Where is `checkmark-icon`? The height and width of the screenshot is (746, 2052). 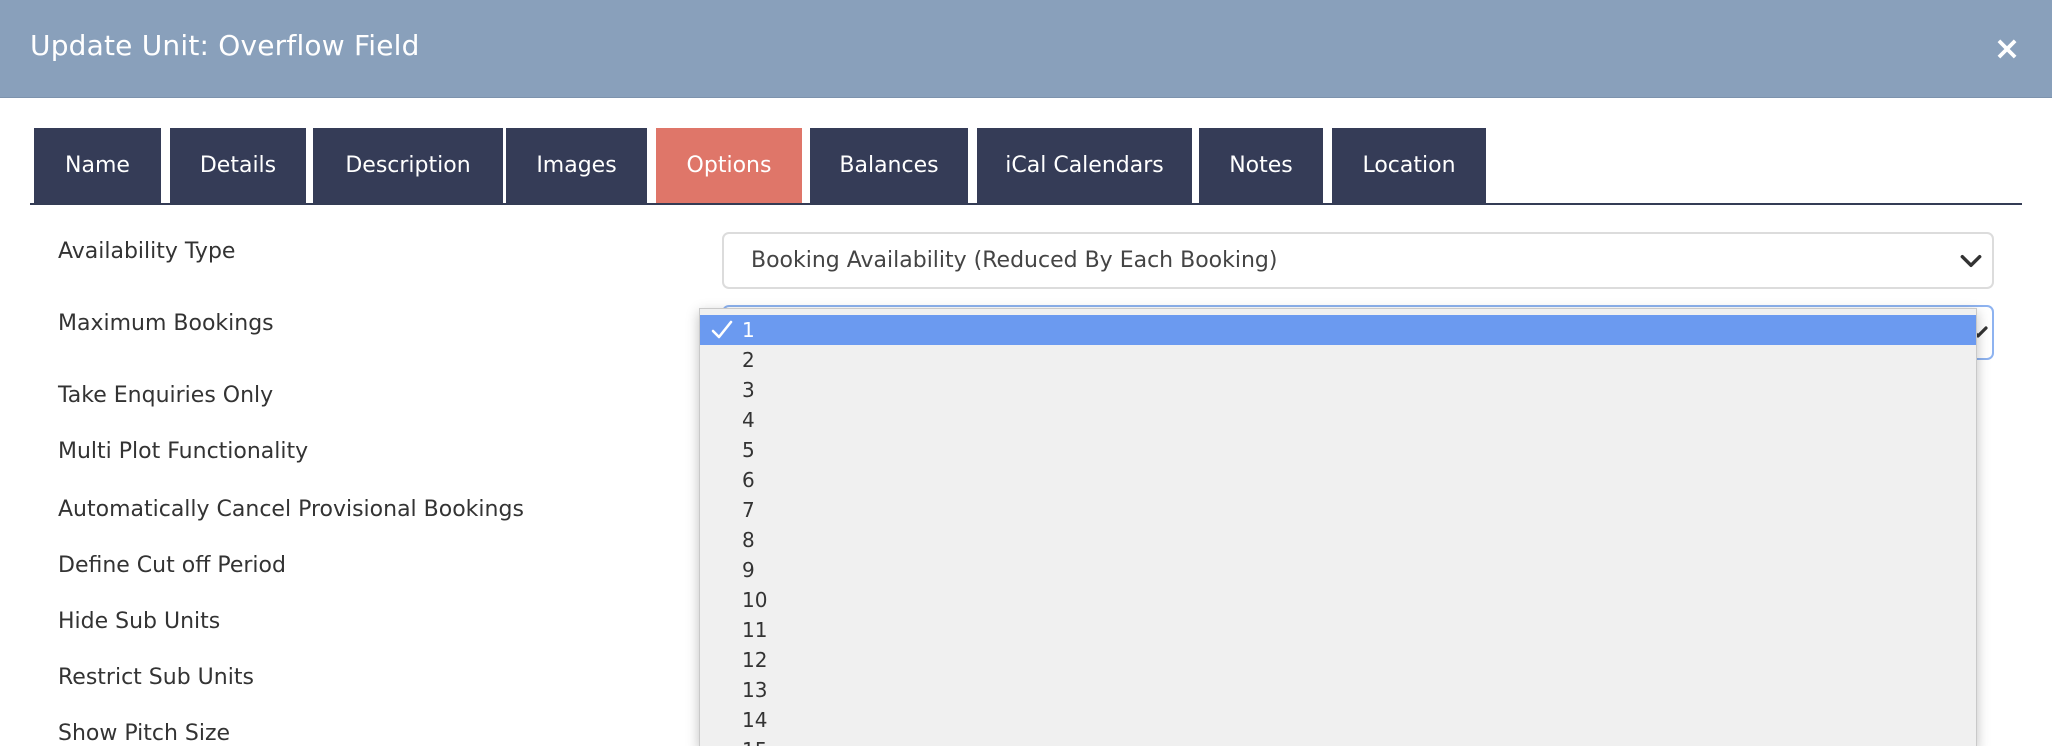 checkmark-icon is located at coordinates (722, 329).